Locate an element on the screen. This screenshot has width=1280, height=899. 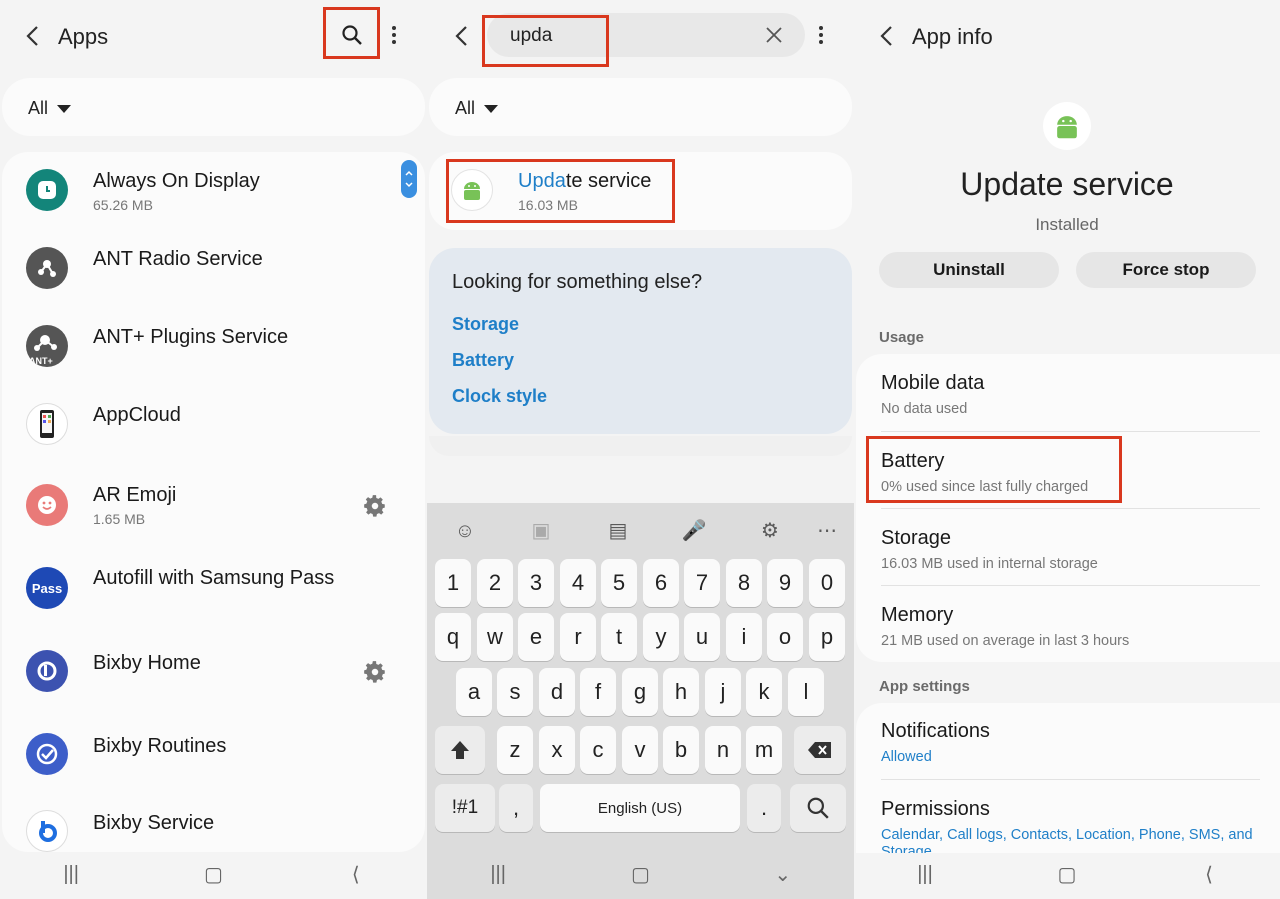
list-item: Always On Display 65.26 MB is located at coordinates (213, 191).